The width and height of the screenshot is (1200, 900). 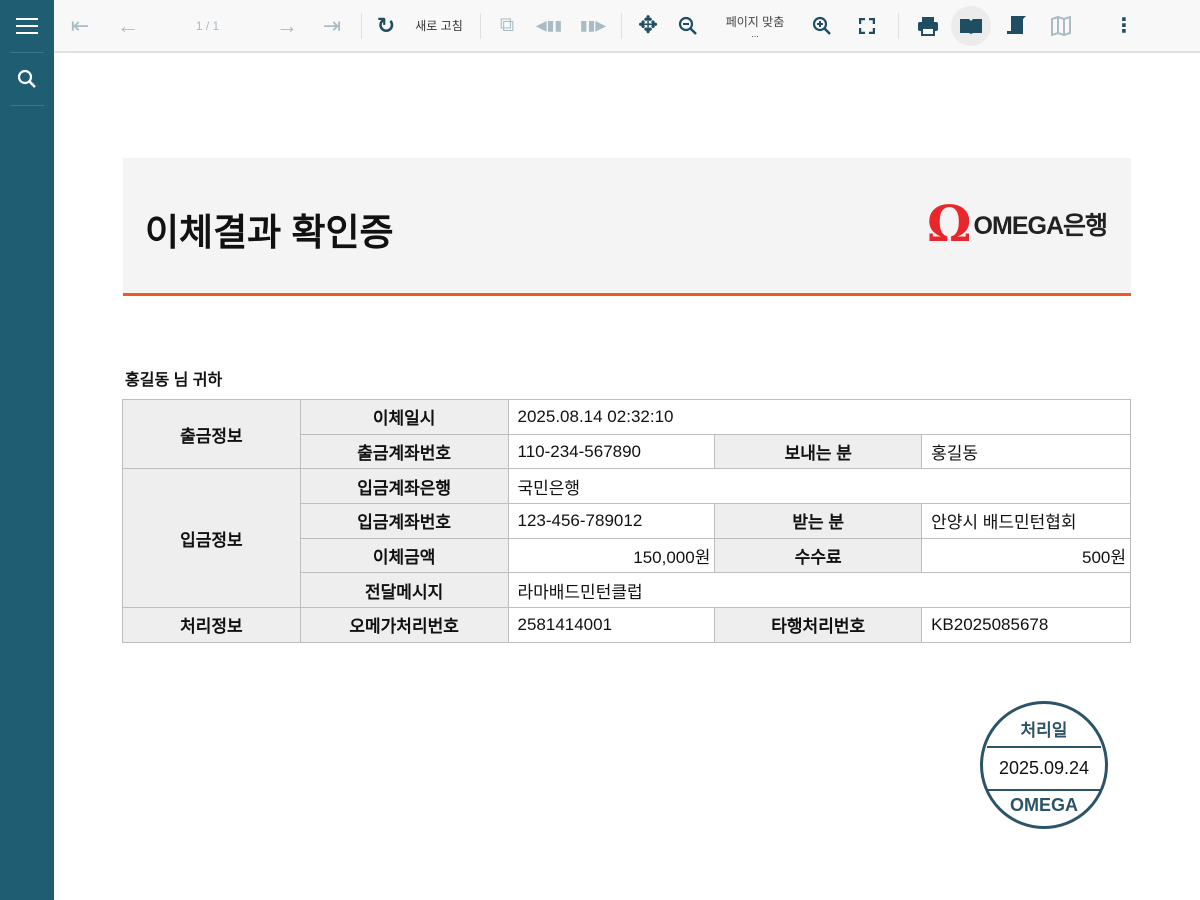 What do you see at coordinates (611, 555) in the screenshot?
I see `value-cell: 150,000원` at bounding box center [611, 555].